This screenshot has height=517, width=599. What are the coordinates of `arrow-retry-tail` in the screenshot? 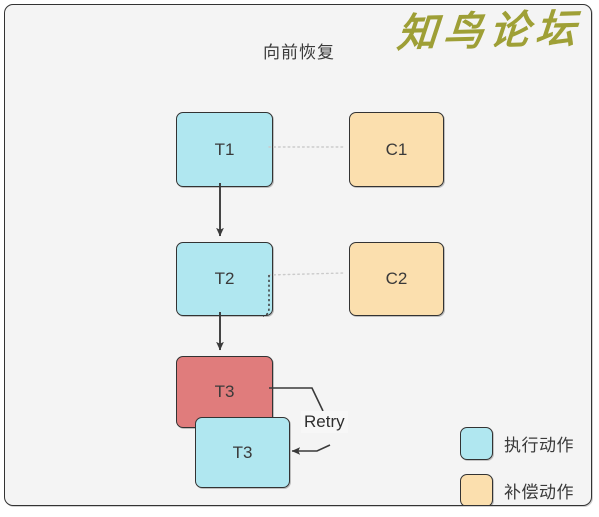 It's located at (311, 449).